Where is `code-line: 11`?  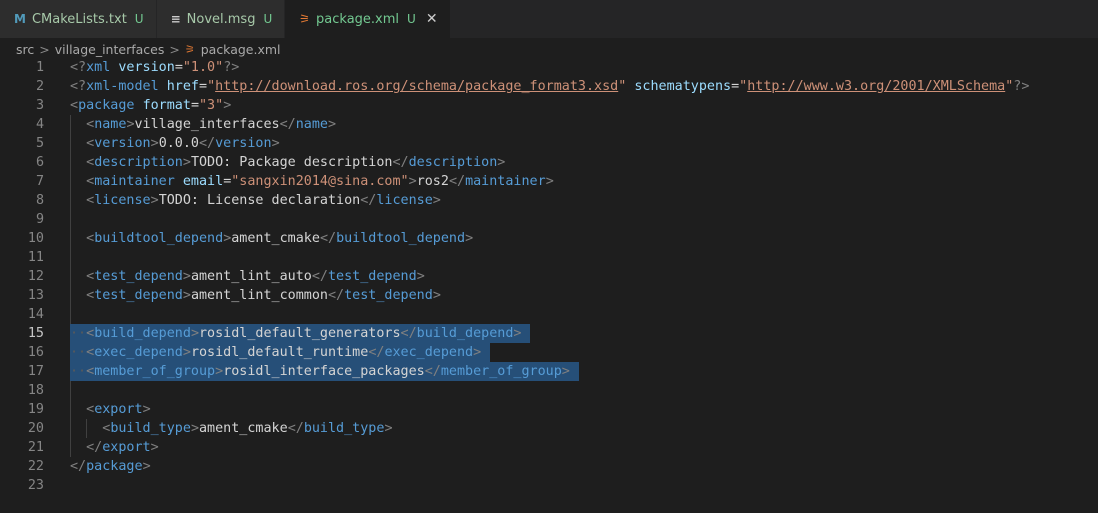
code-line: 11 is located at coordinates (549, 257).